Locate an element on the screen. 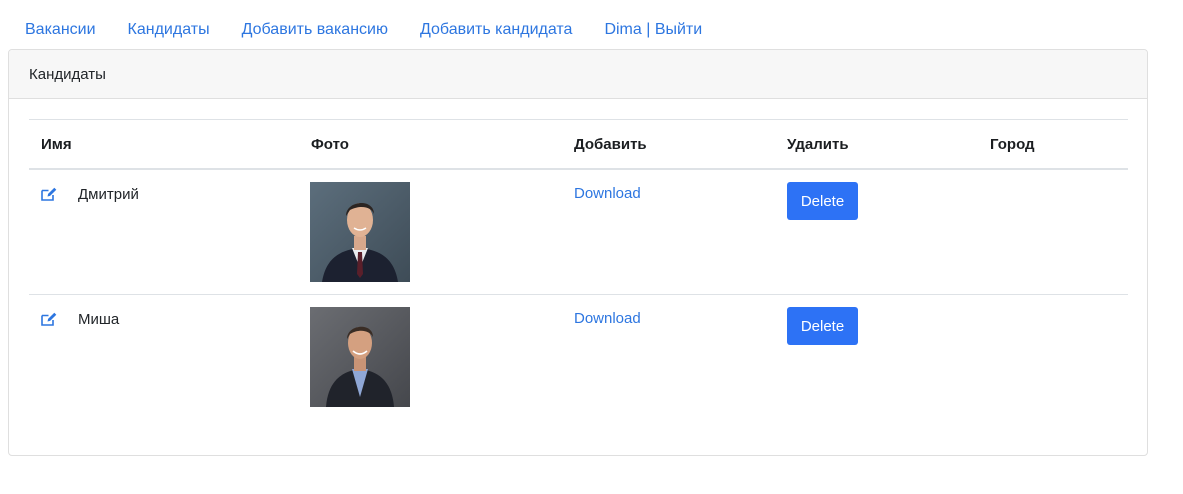 The image size is (1183, 494). column-header-add: Добавить is located at coordinates (610, 144).